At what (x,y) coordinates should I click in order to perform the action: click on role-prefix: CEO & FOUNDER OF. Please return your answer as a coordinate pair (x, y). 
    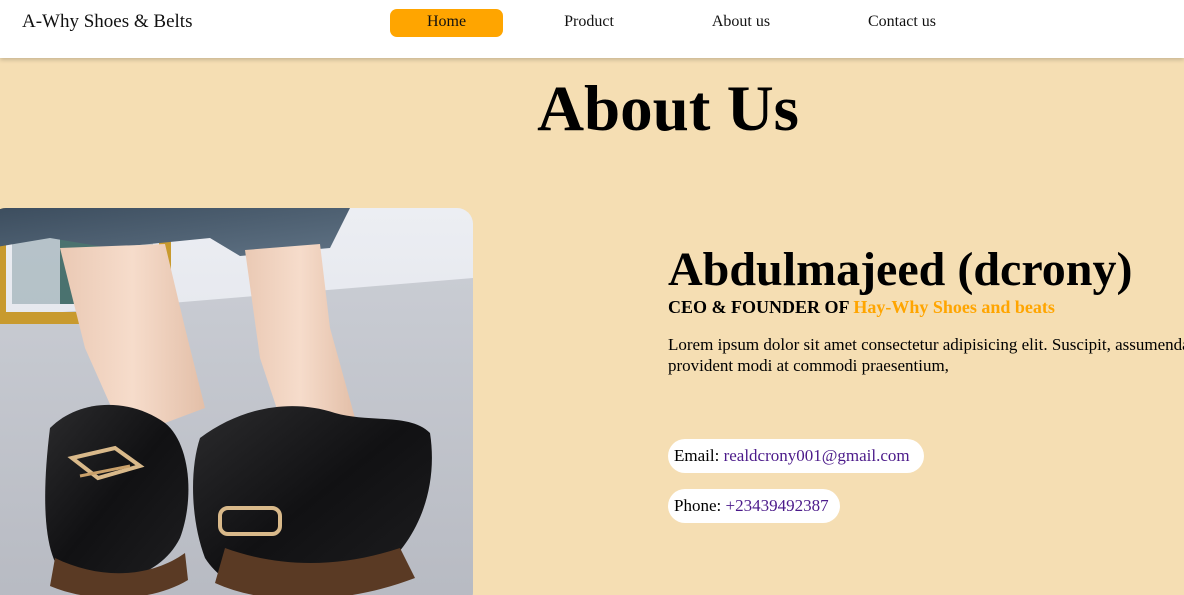
    Looking at the image, I should click on (758, 307).